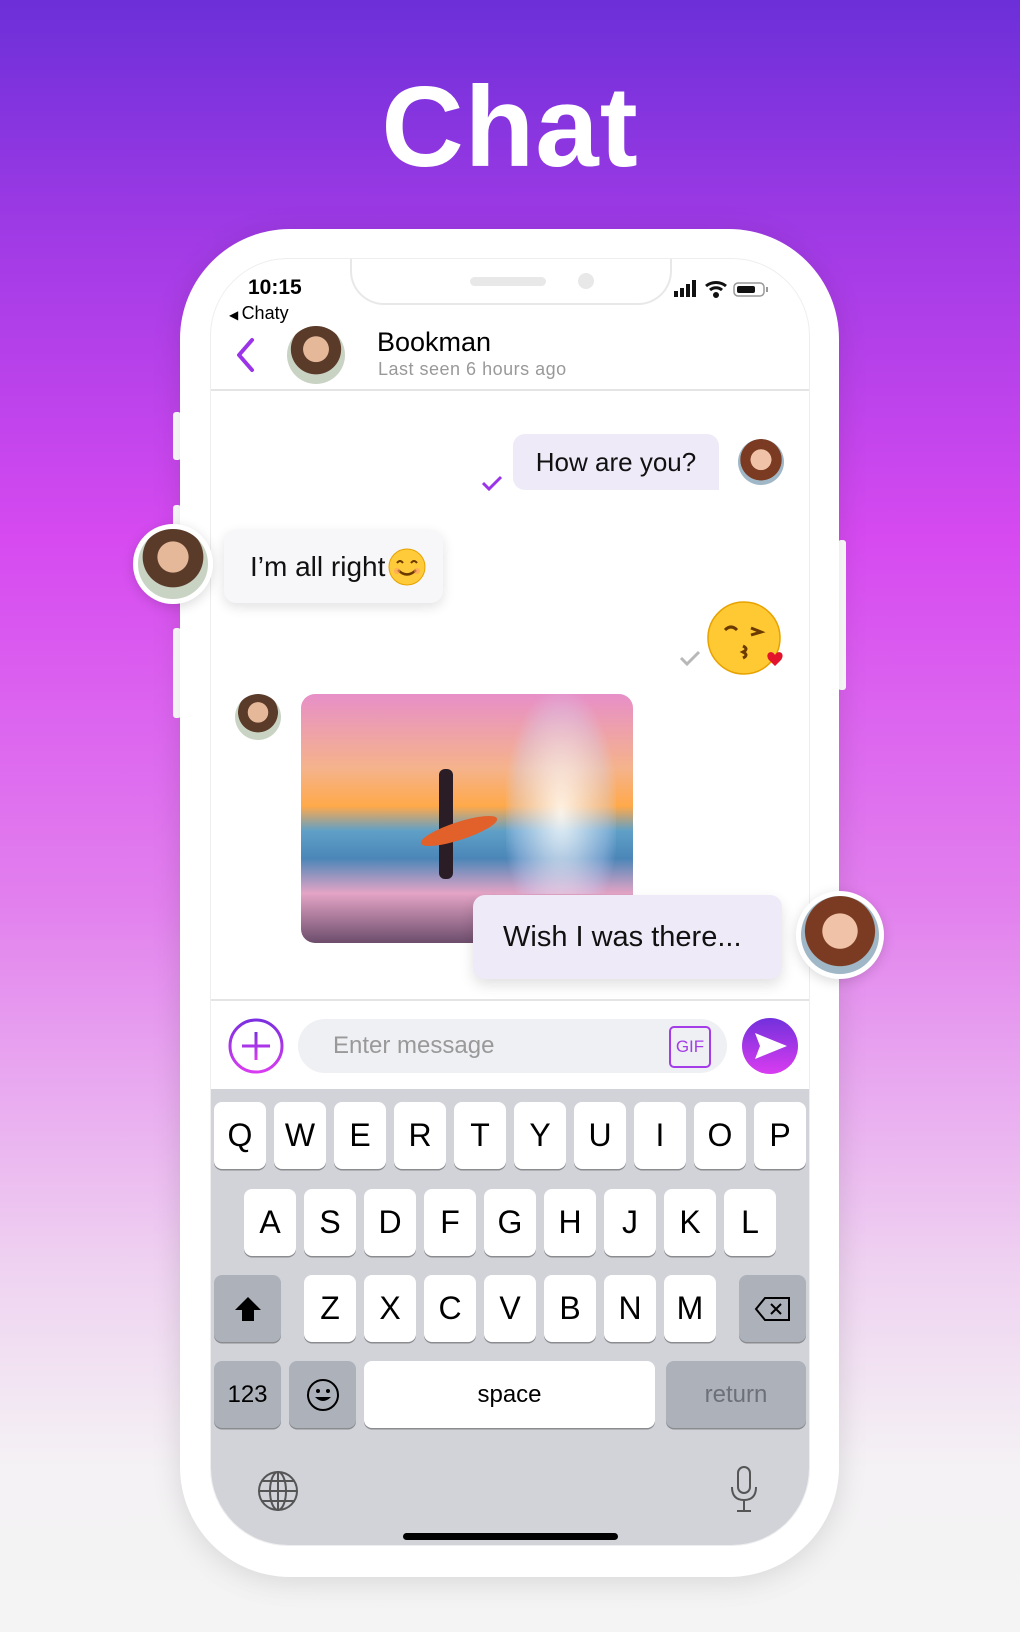 The image size is (1020, 1632). I want to click on key-m: M, so click(690, 1308).